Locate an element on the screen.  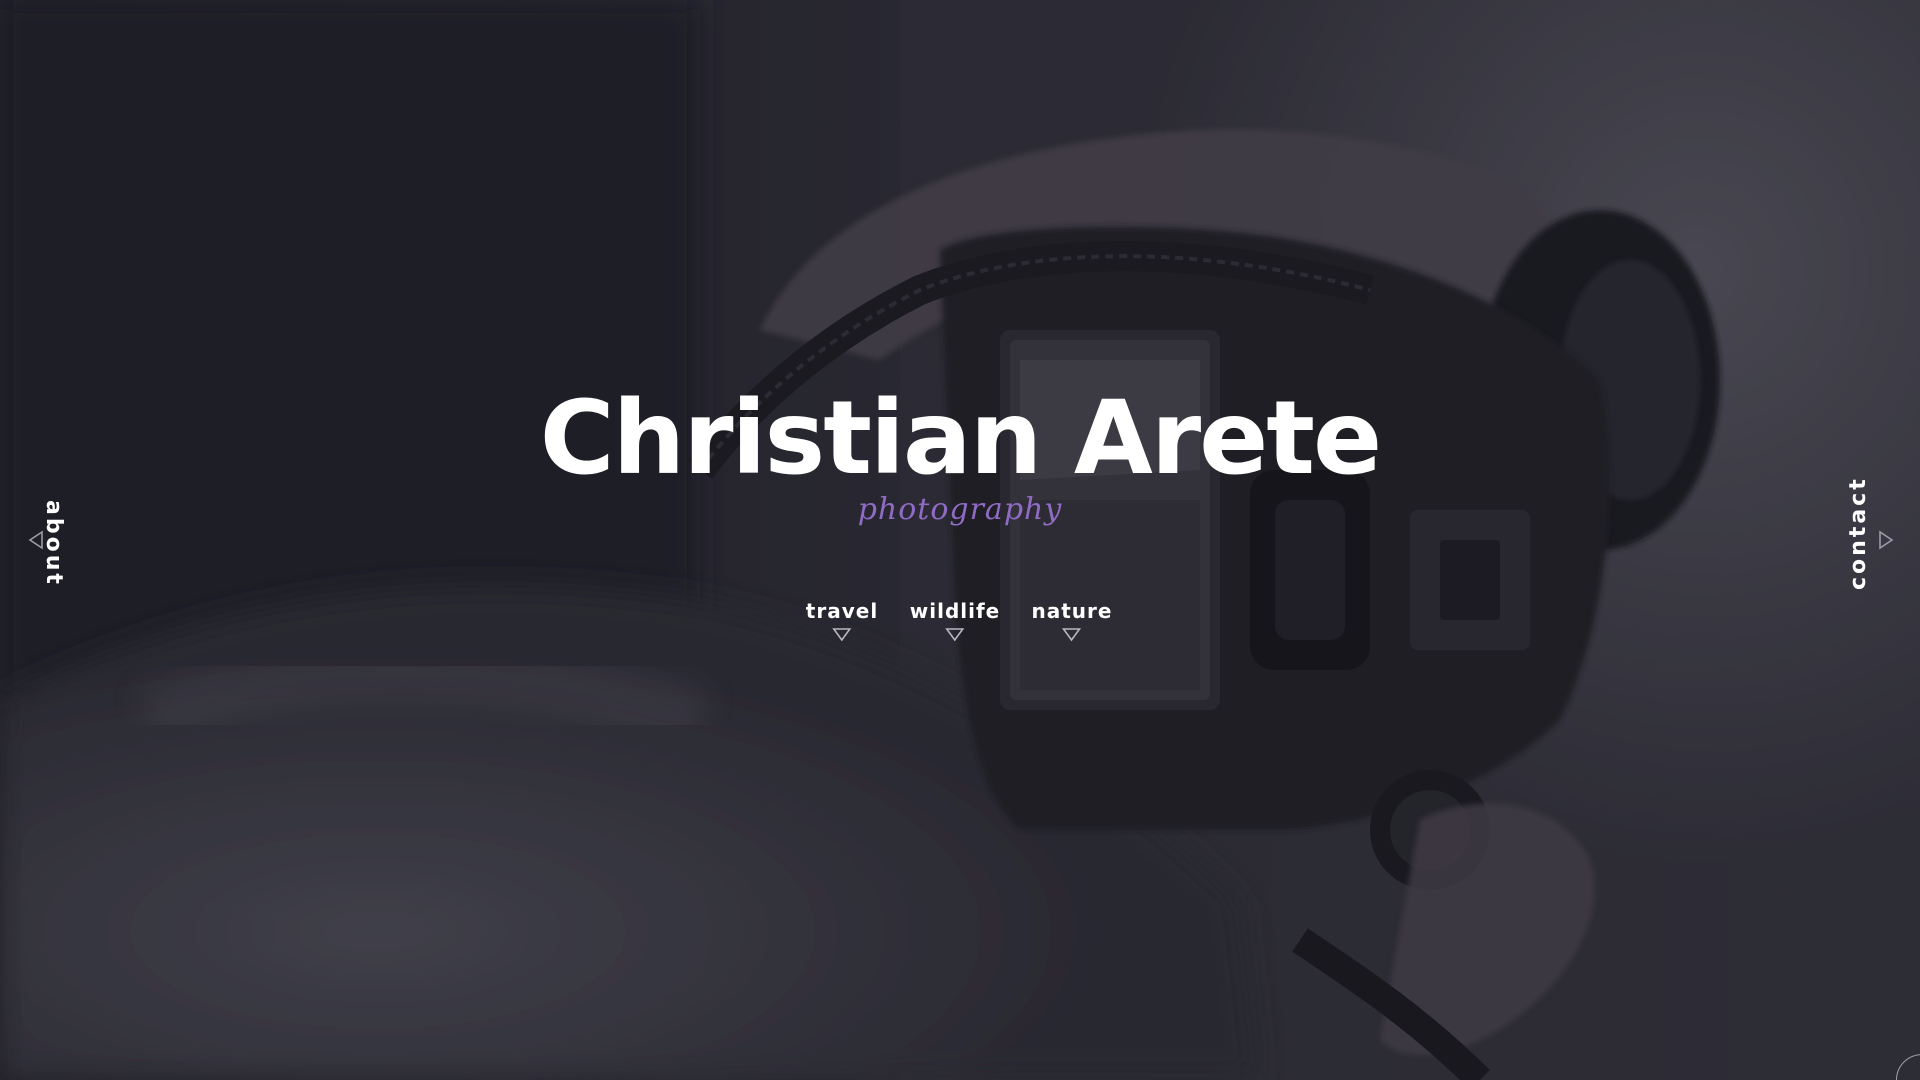
side-nav-contact: contact is located at coordinates (1868, 540).